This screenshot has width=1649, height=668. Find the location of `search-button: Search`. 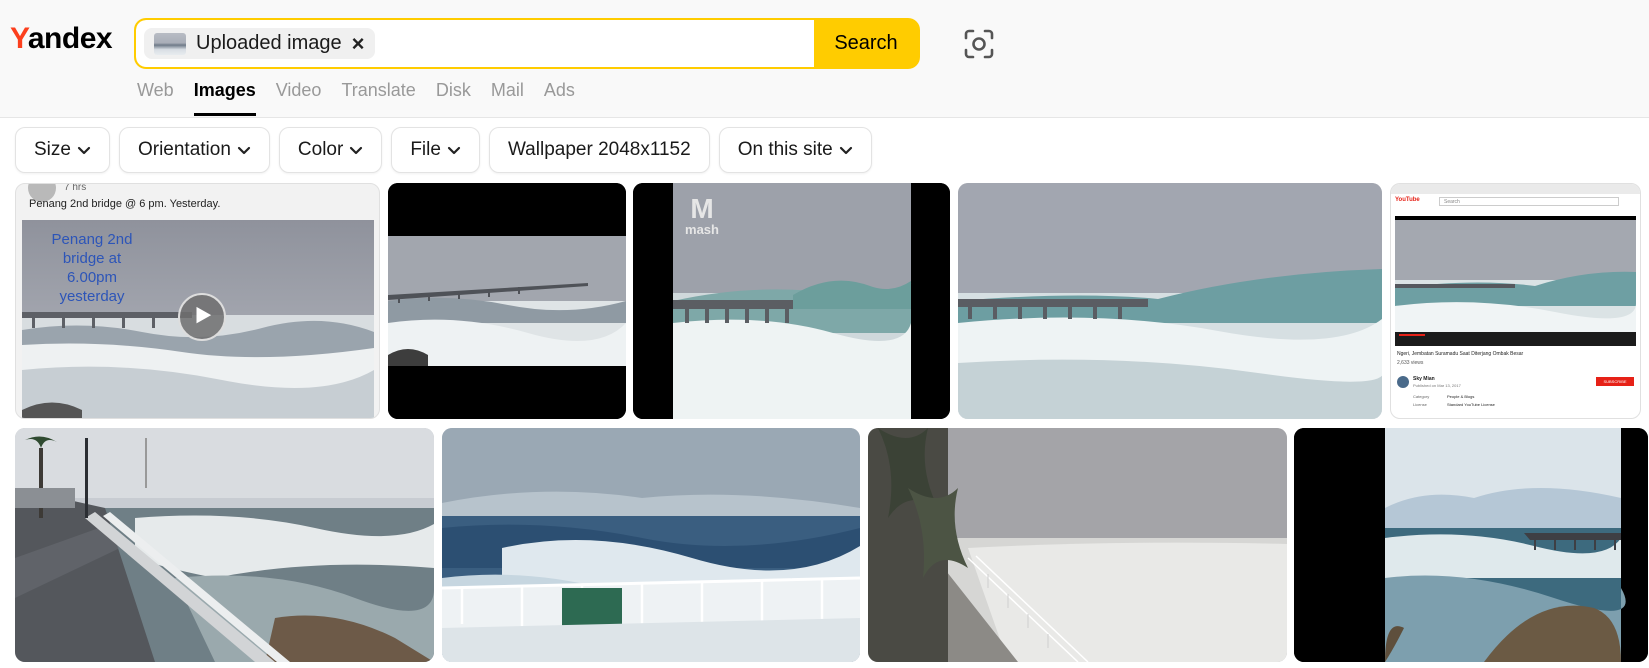

search-button: Search is located at coordinates (866, 43).